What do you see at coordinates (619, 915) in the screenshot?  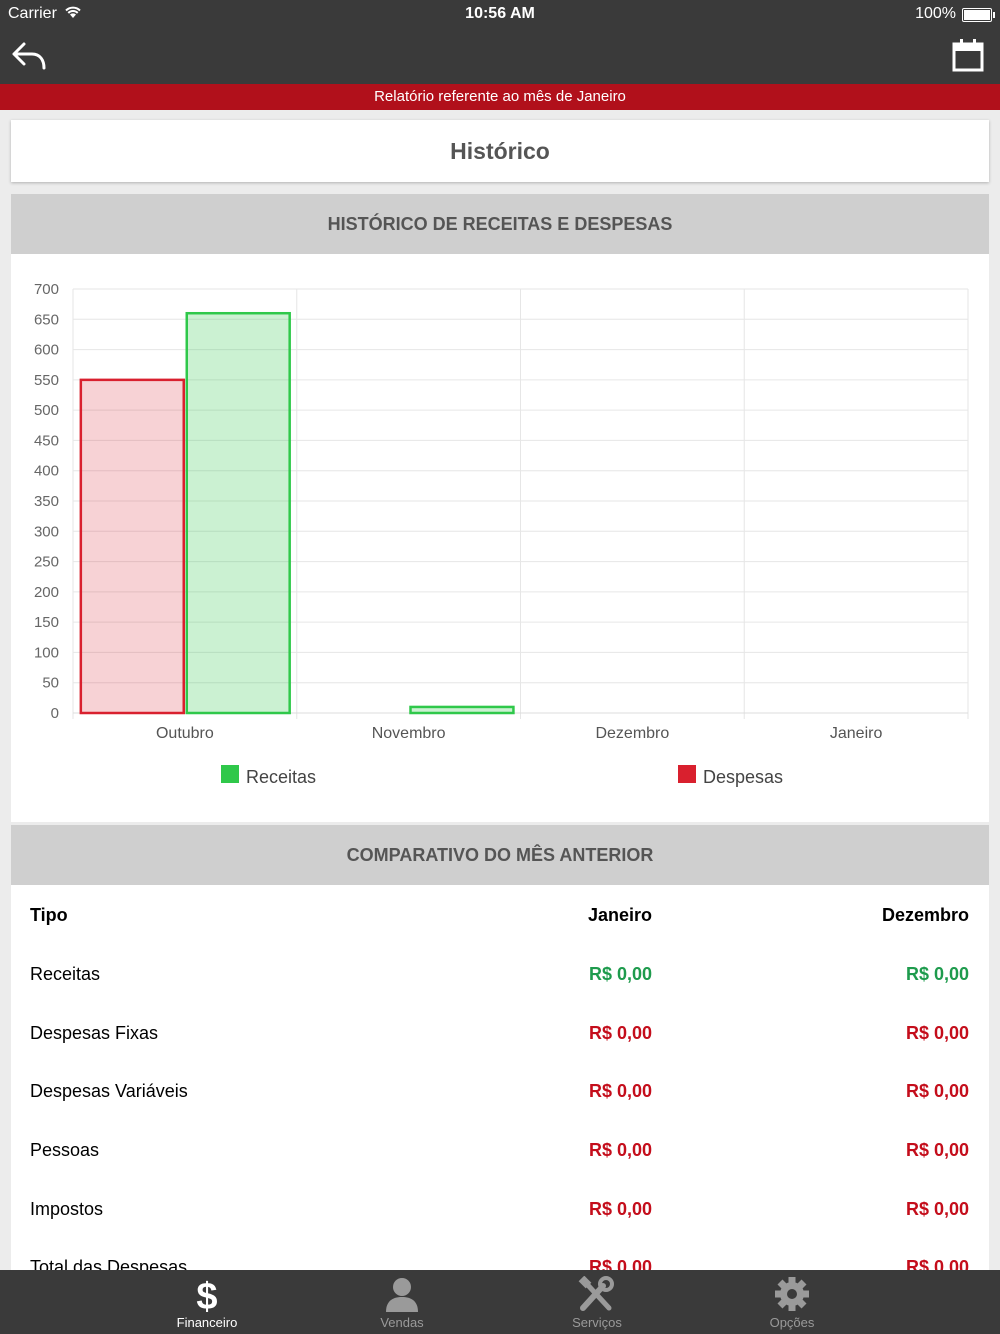 I see `column-header-janeiro: Janeiro` at bounding box center [619, 915].